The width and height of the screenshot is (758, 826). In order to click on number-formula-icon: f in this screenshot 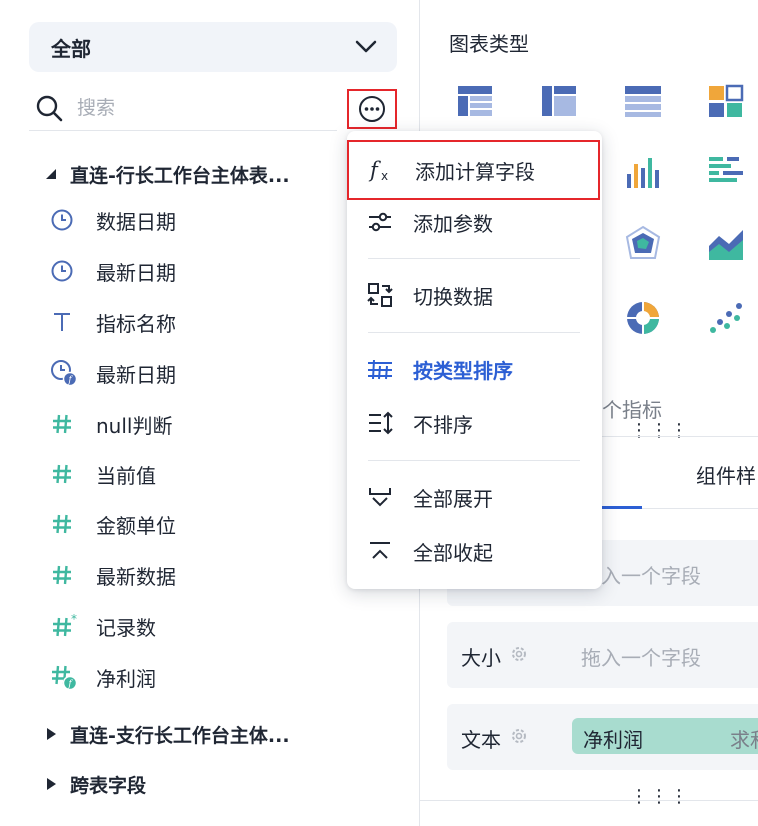, I will do `click(67, 677)`.